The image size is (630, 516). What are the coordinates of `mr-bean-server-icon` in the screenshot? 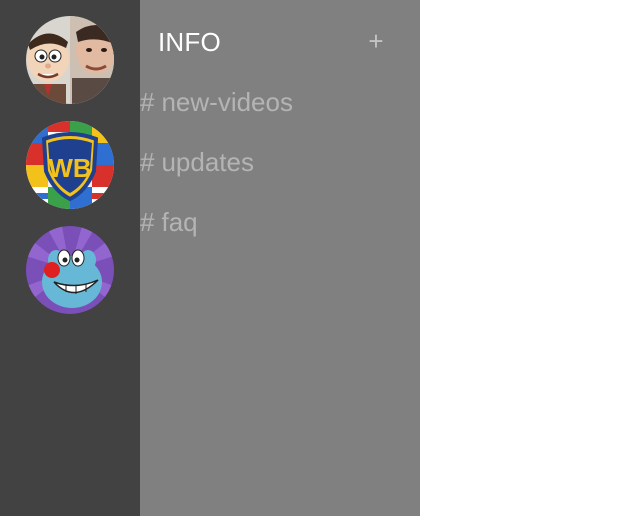 It's located at (70, 60).